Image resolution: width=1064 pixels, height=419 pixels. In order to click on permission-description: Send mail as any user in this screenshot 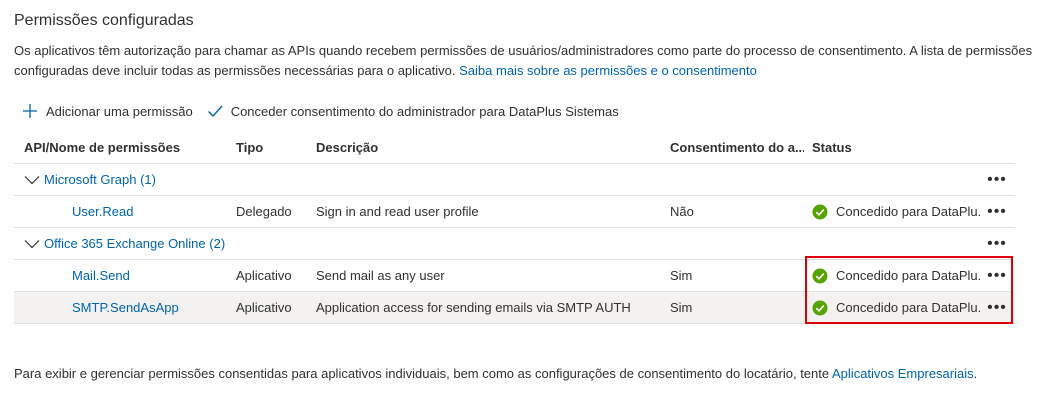, I will do `click(380, 275)`.